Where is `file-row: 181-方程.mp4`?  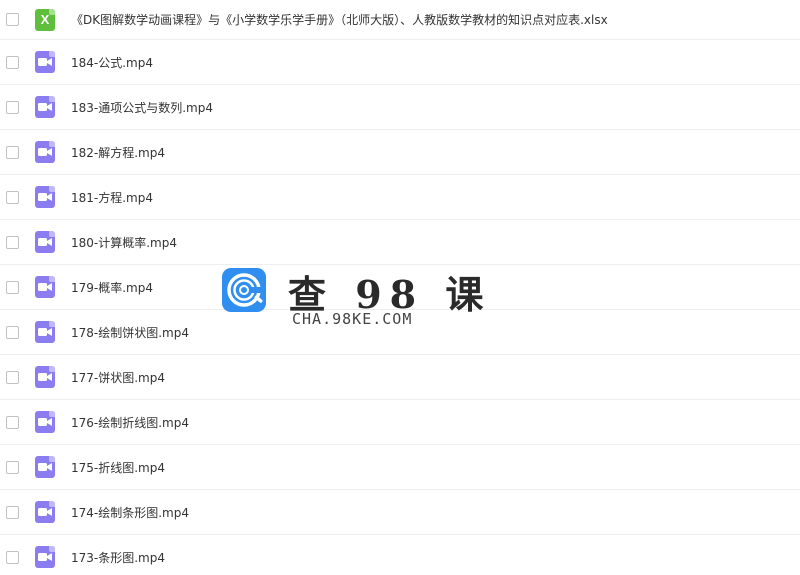 file-row: 181-方程.mp4 is located at coordinates (400, 197).